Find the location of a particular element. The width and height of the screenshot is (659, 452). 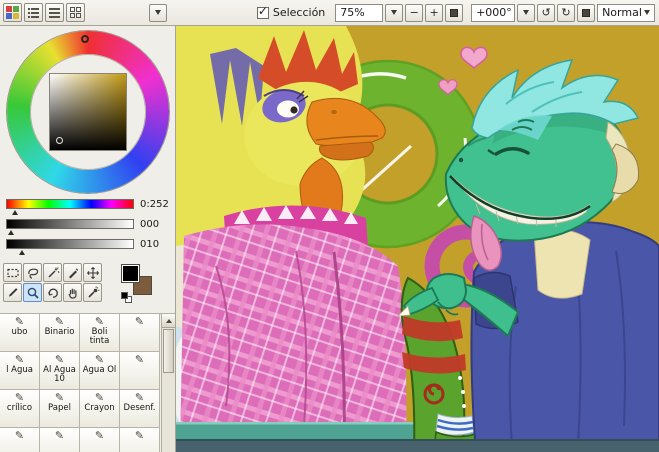

plus-icon: + is located at coordinates (434, 12).